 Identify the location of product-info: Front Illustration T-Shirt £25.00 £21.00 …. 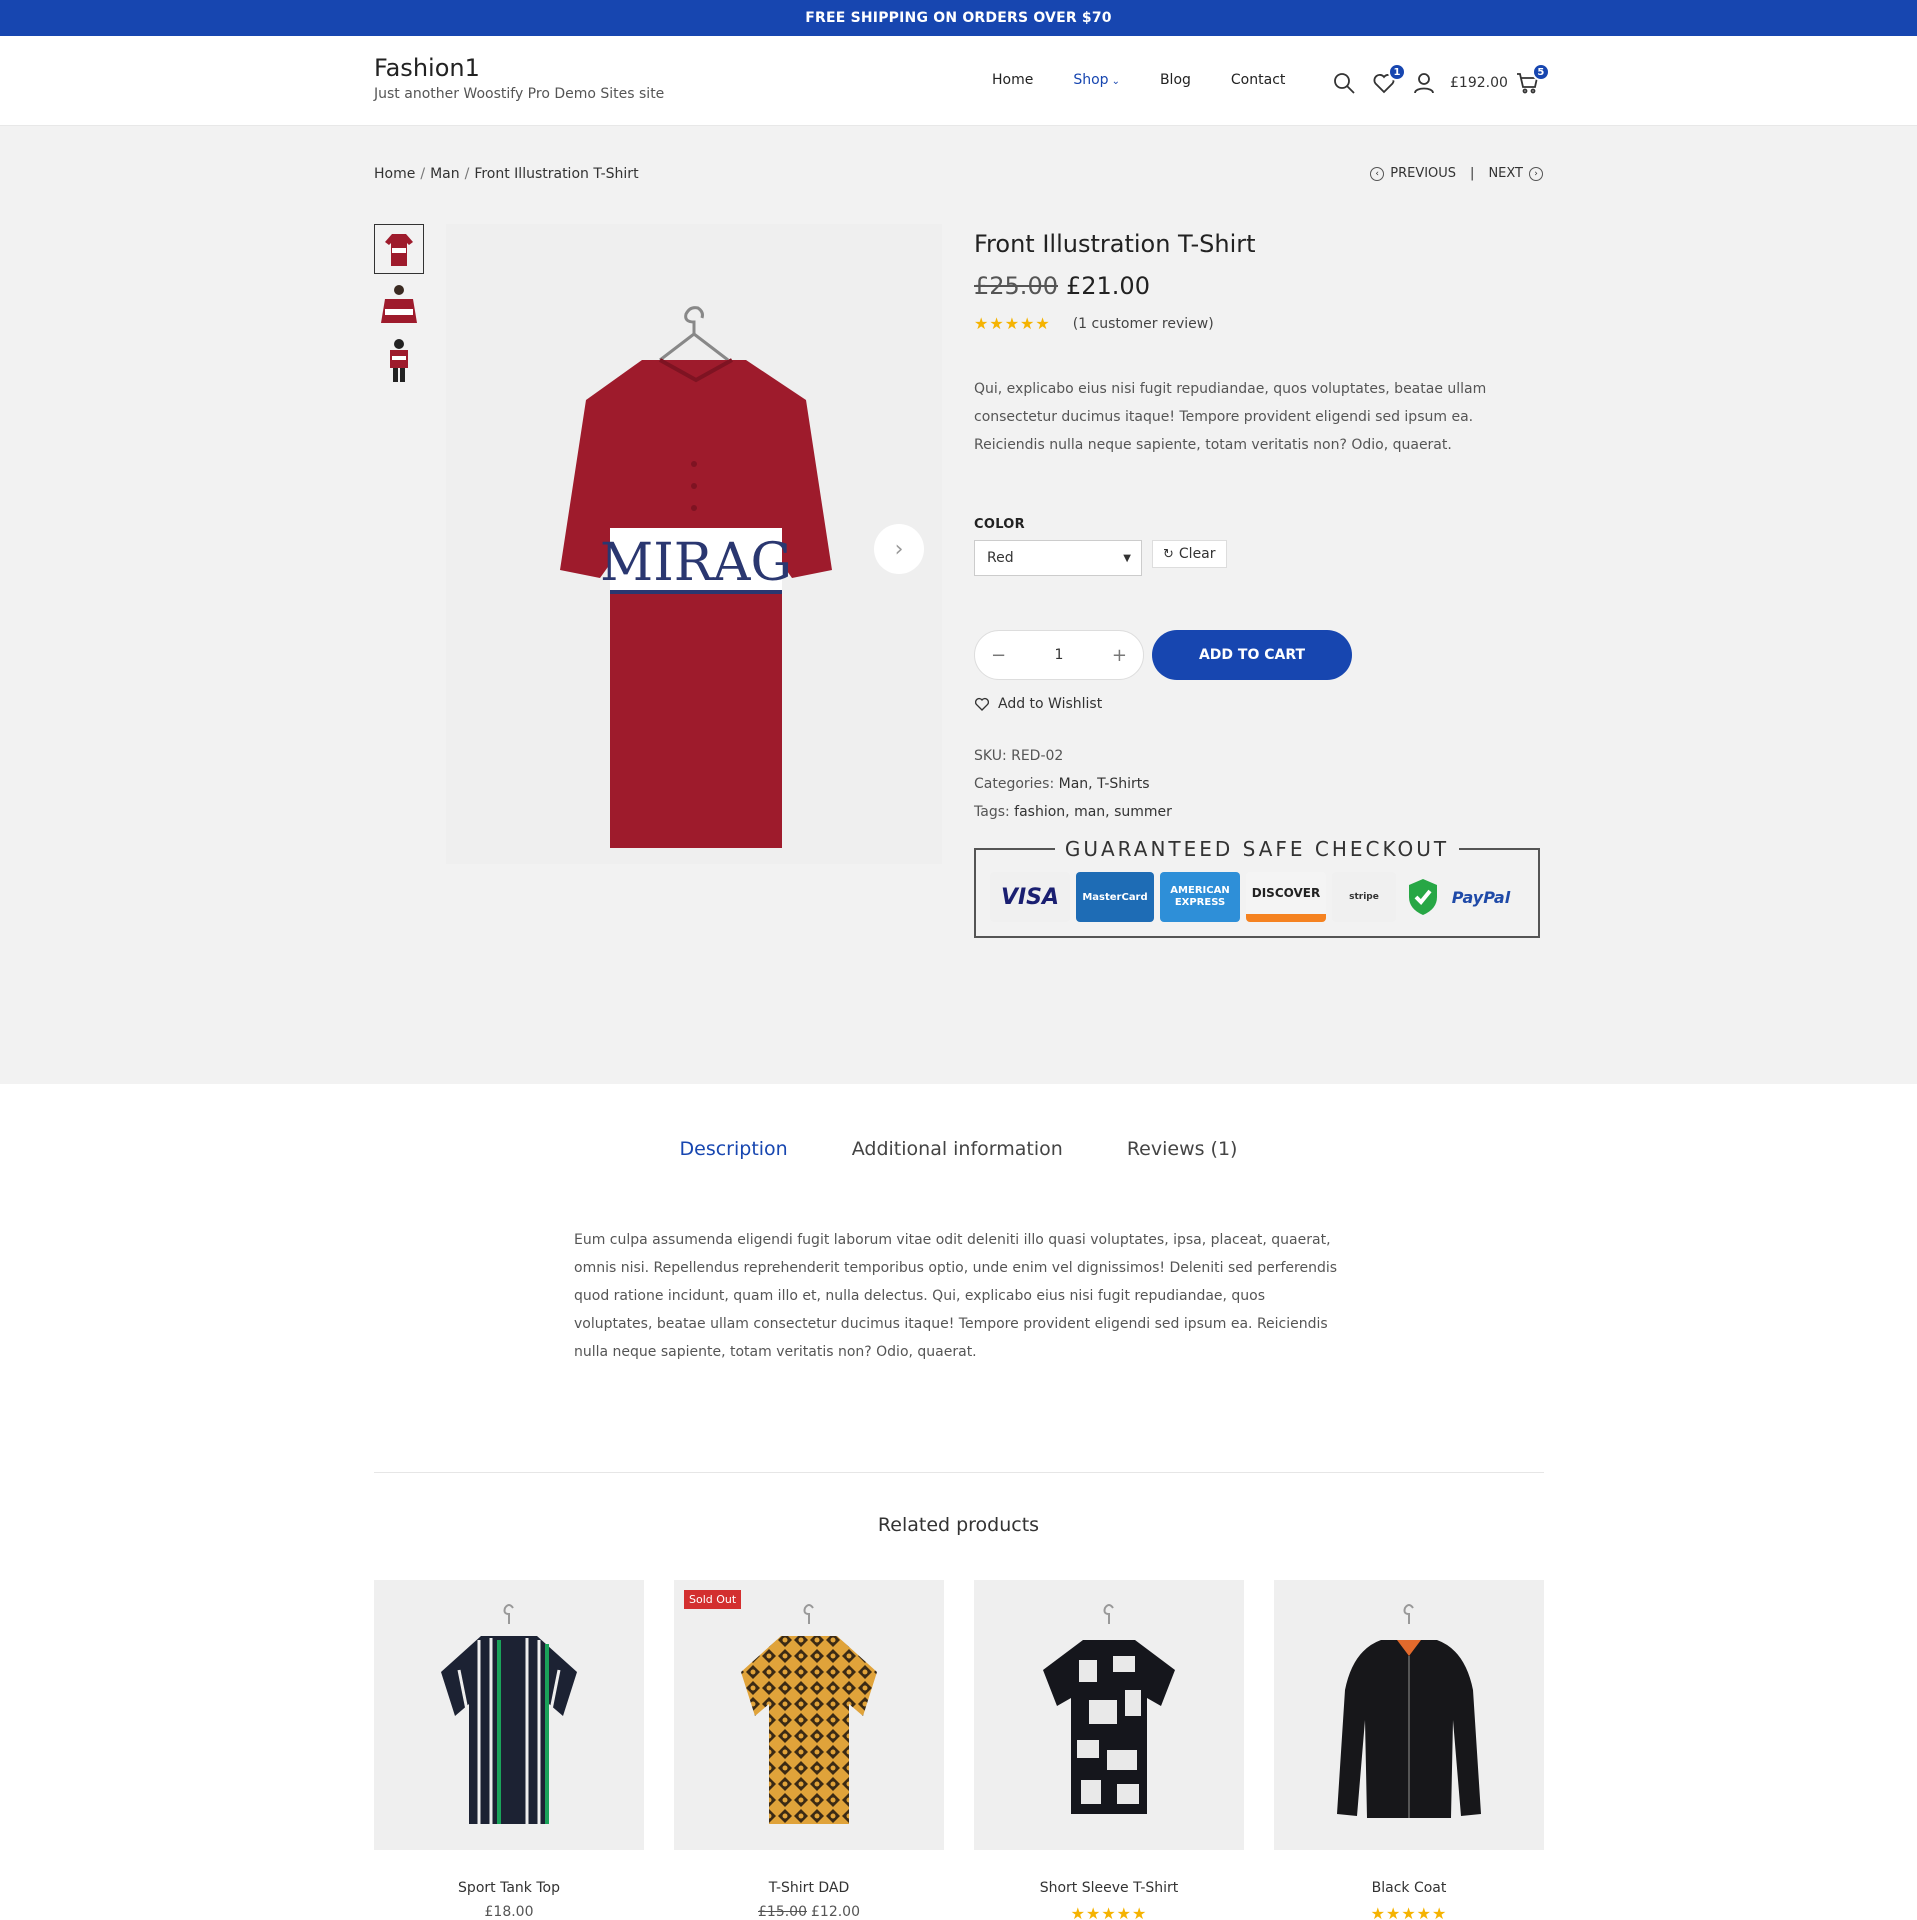
(1259, 581).